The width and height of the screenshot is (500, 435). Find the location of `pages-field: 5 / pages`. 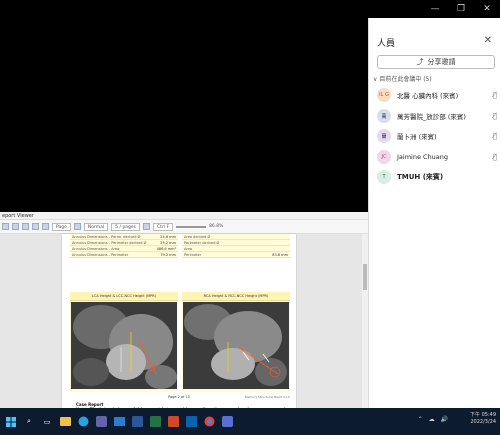

pages-field: 5 / pages is located at coordinates (126, 226).